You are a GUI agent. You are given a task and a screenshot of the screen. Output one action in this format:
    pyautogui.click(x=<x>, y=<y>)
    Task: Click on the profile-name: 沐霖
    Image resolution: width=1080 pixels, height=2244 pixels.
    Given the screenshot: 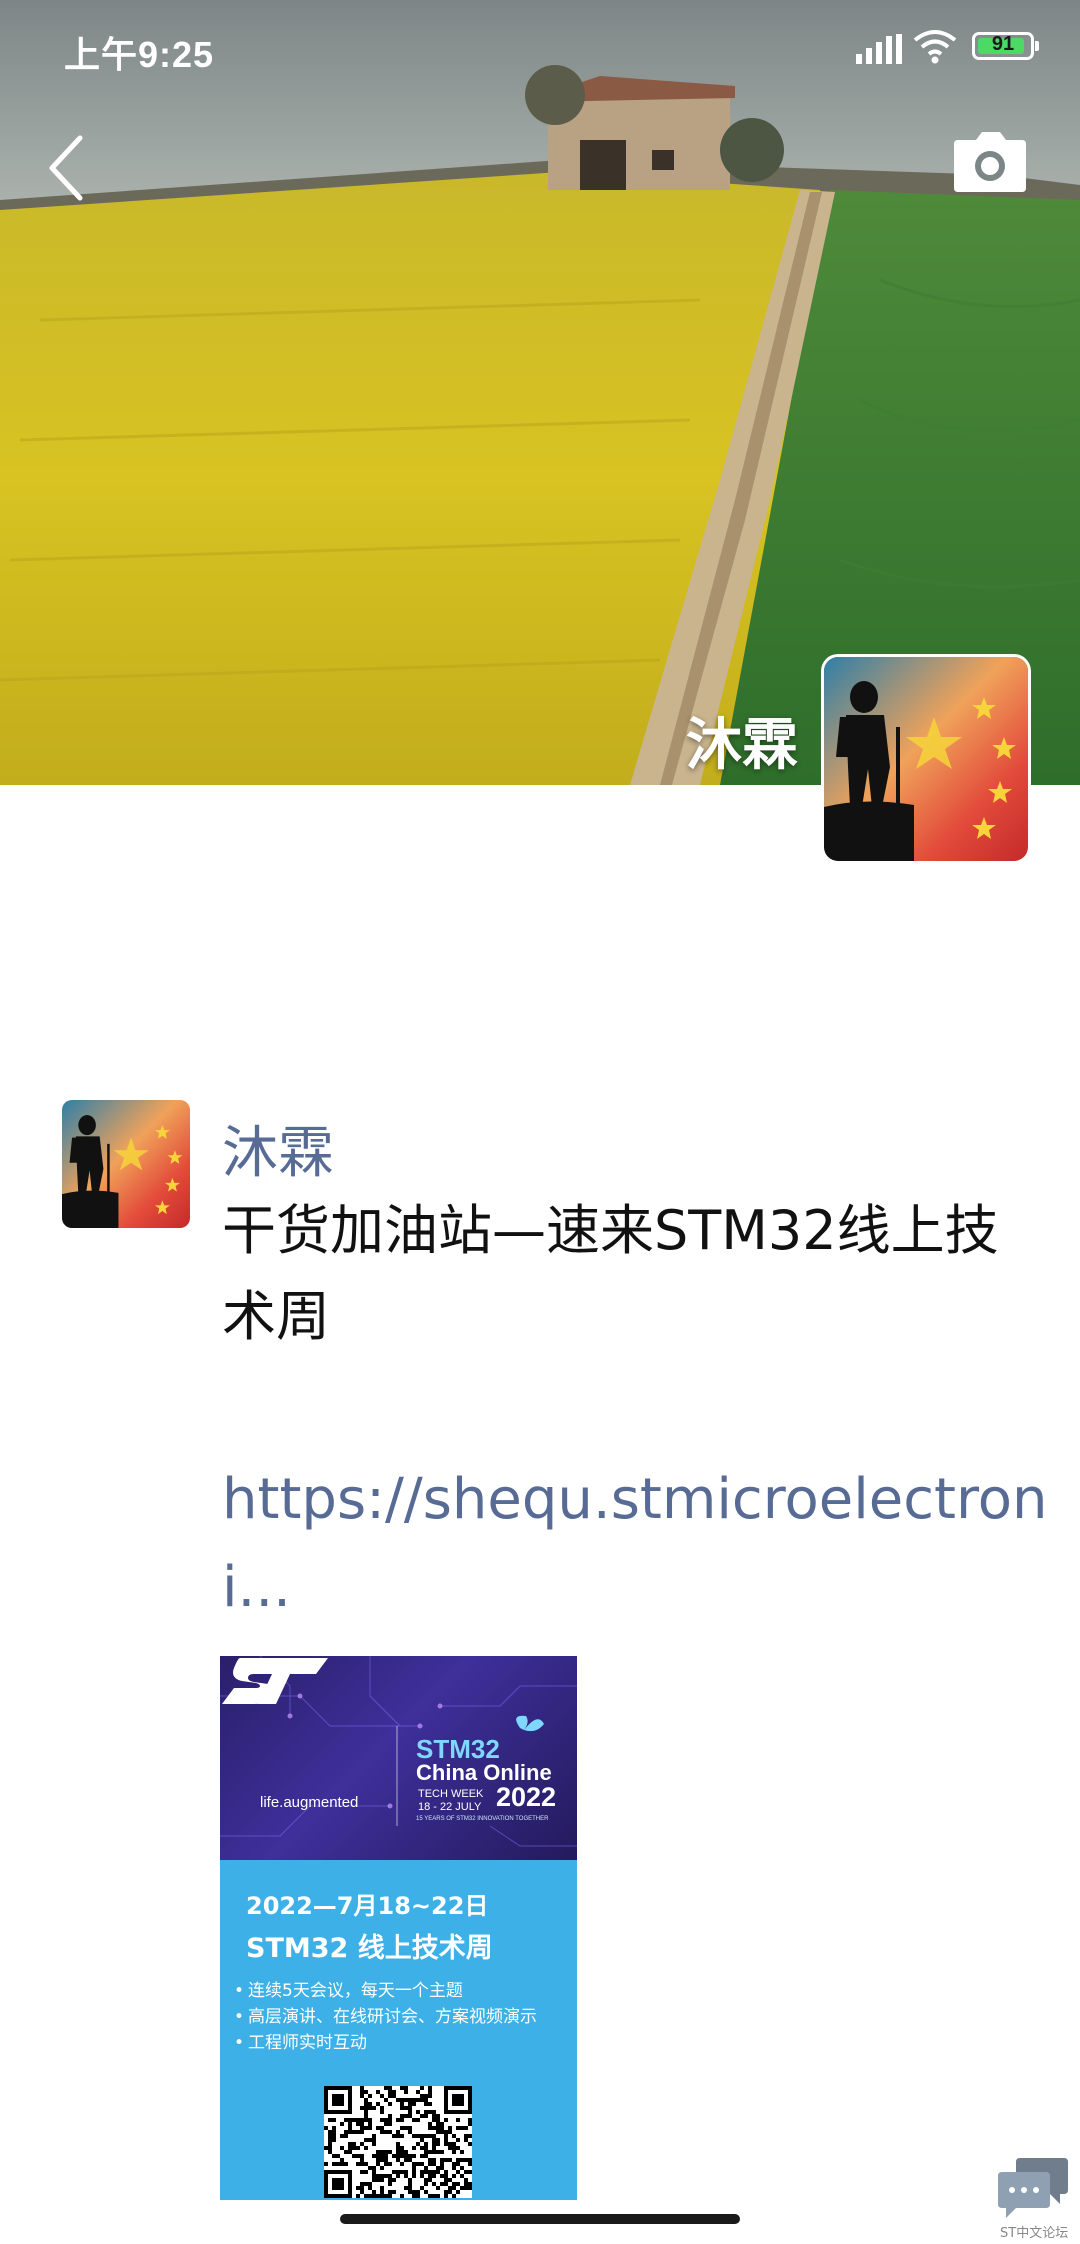 What is the action you would take?
    pyautogui.click(x=742, y=740)
    